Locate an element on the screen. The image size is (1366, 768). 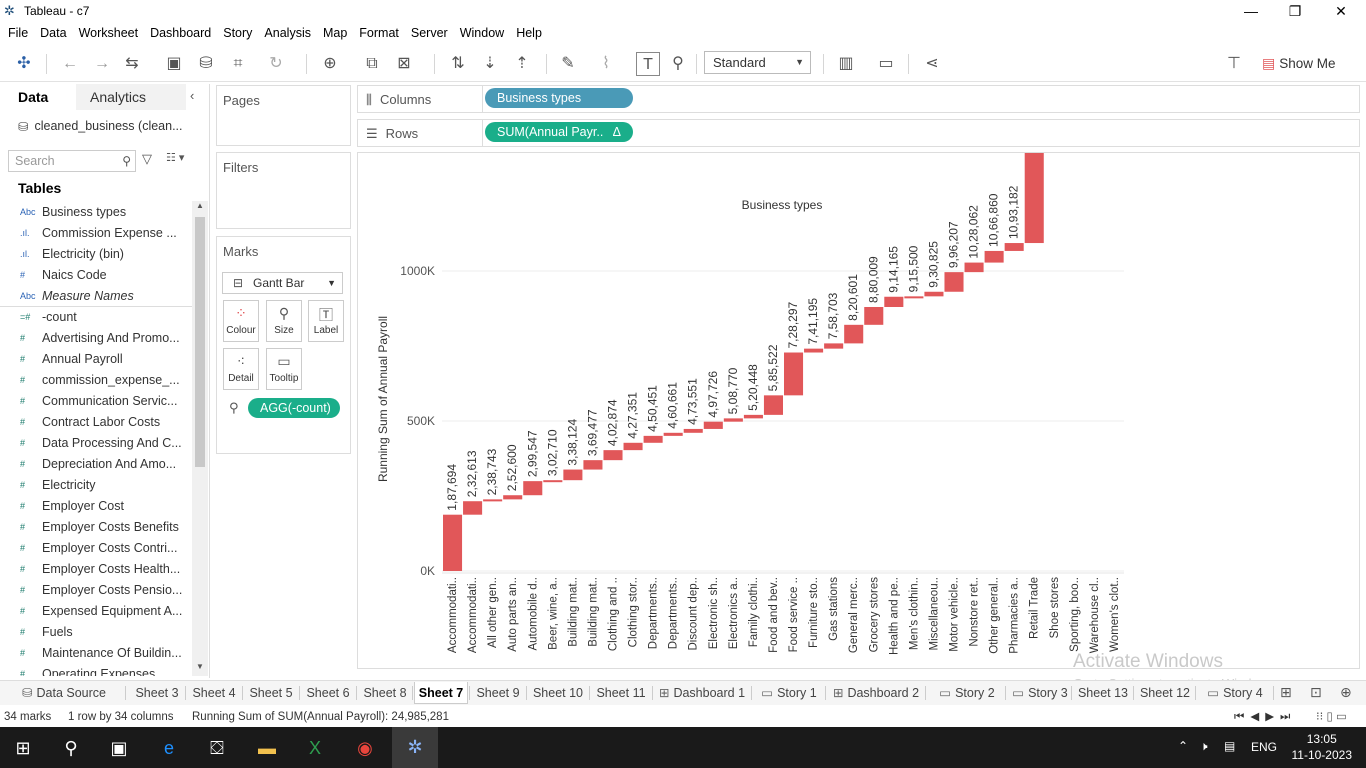
new-datasource-icon: ⛁ is located at coordinates (206, 64).